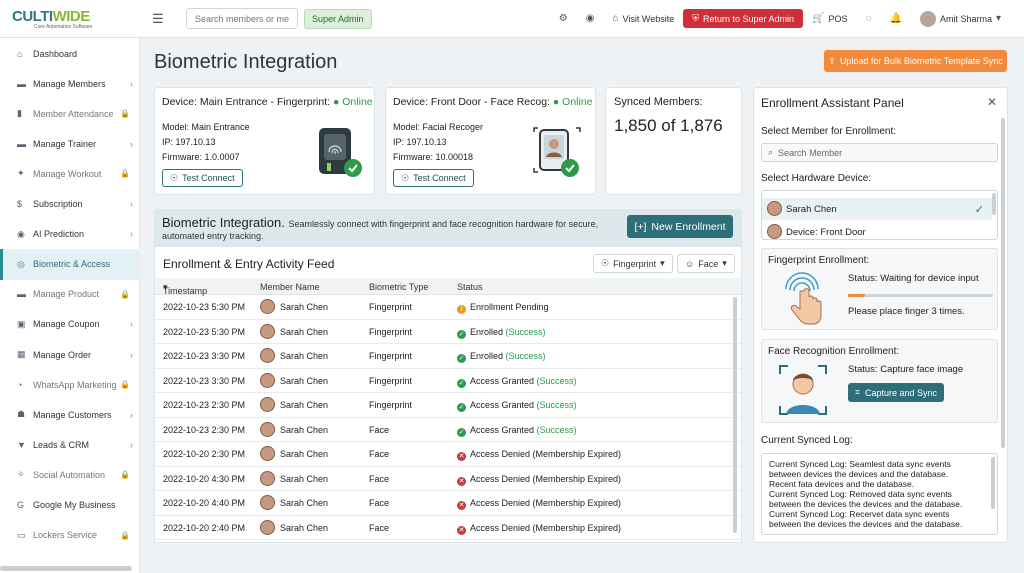 This screenshot has width=1024, height=573. I want to click on global-search-input, so click(242, 18).